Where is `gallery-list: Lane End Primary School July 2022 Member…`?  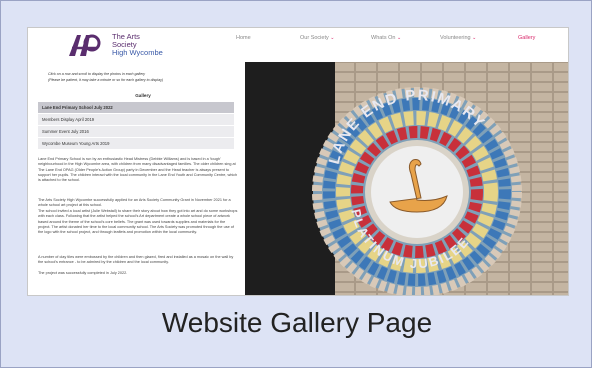
gallery-list: Lane End Primary School July 2022 Member… is located at coordinates (136, 126).